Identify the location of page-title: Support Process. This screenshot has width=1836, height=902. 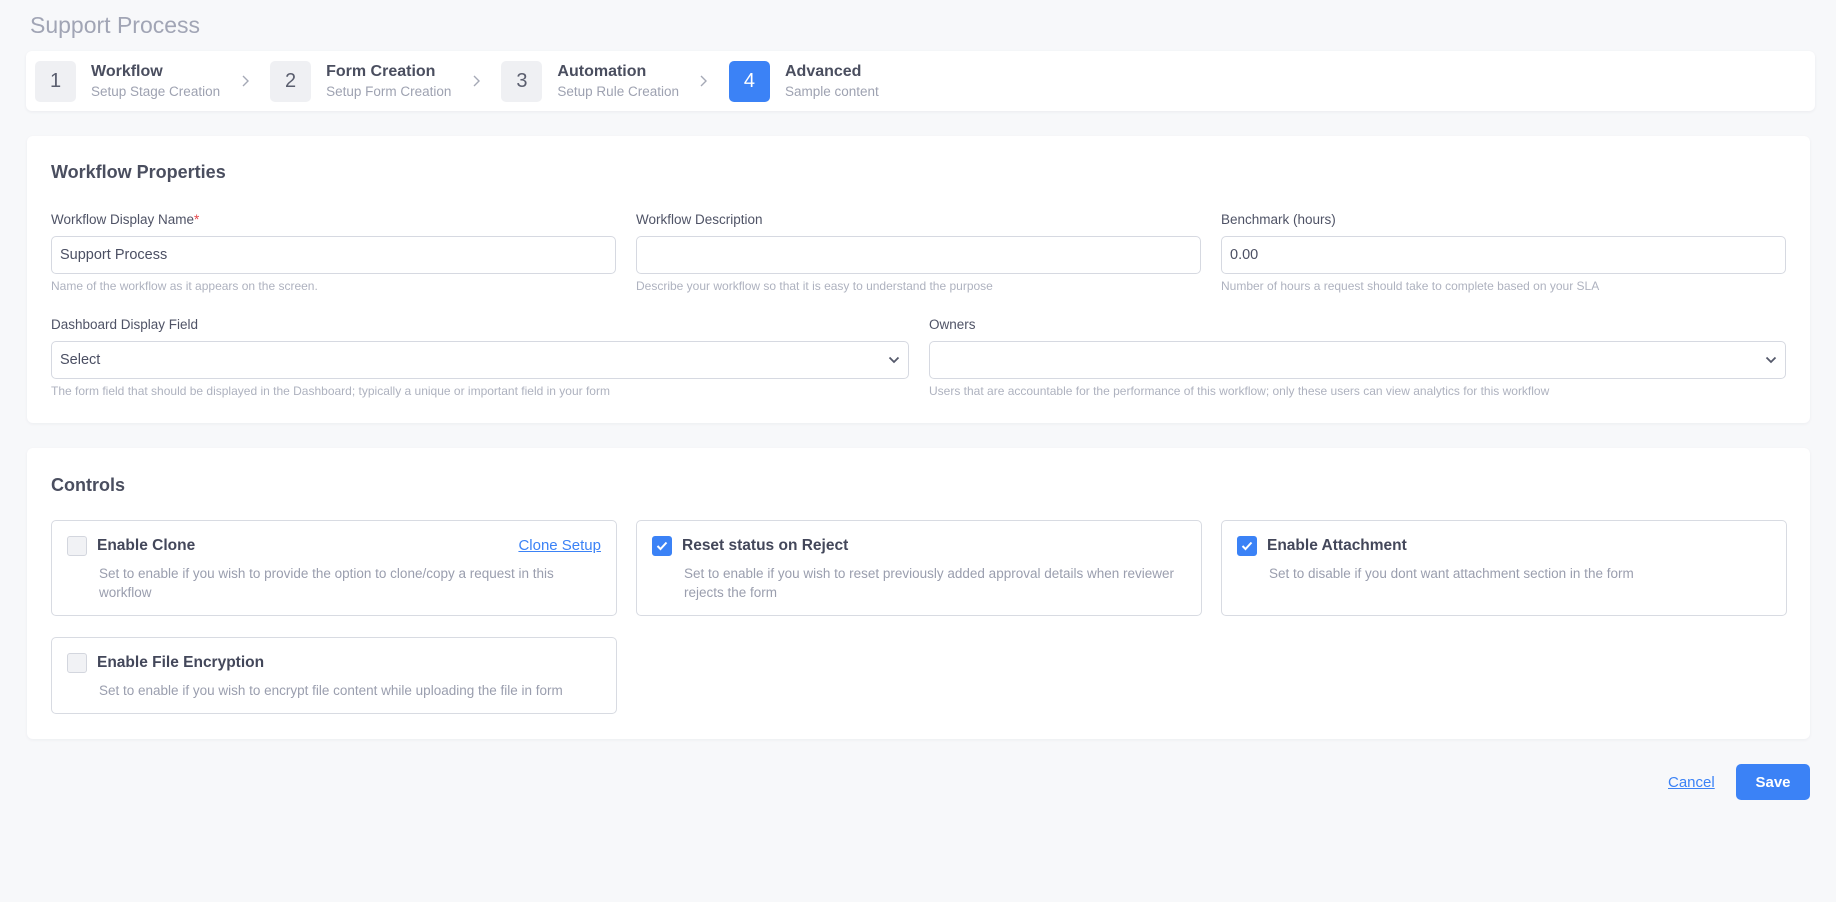
(115, 25).